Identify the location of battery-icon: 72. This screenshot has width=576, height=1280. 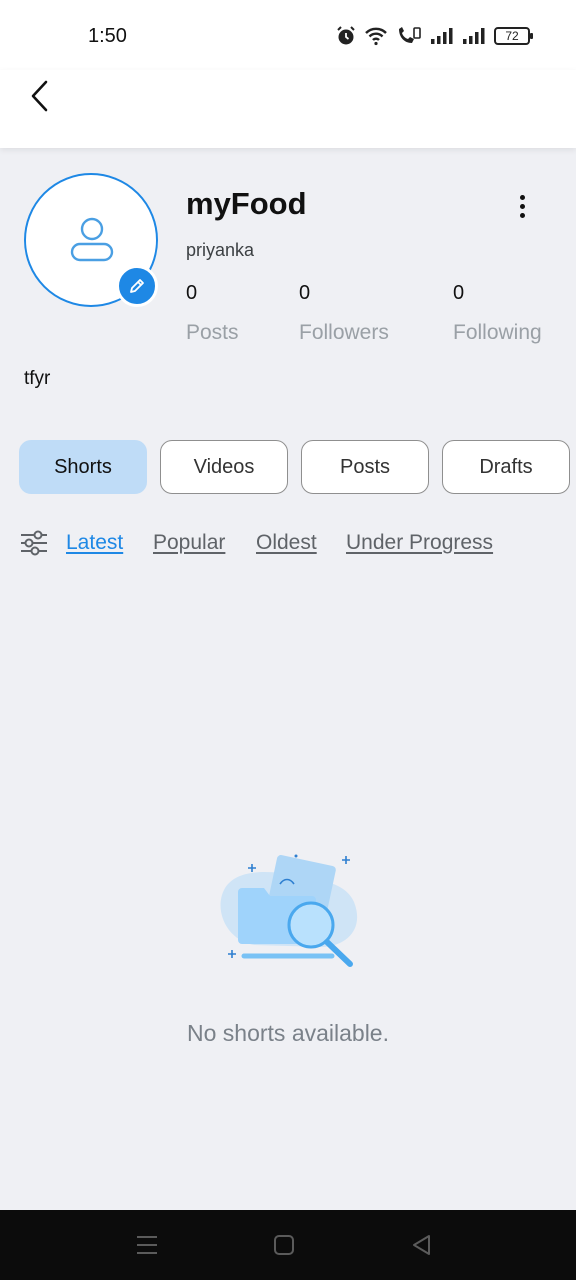
(513, 36).